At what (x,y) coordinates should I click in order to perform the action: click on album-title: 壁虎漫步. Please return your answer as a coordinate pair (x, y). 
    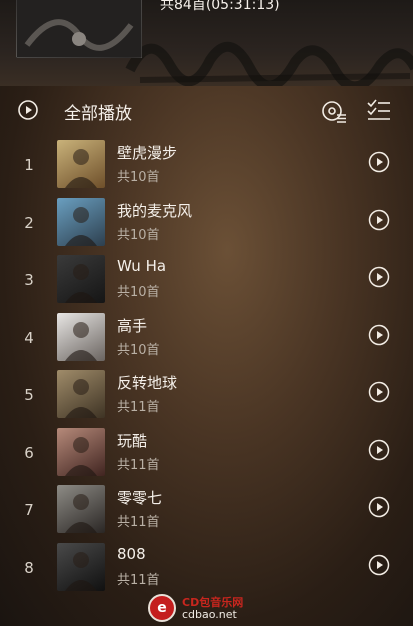
    Looking at the image, I should click on (147, 153).